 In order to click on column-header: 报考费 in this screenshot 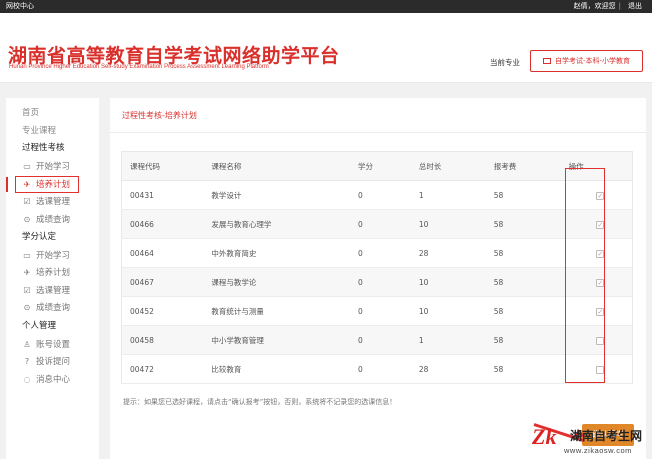, I will do `click(531, 166)`.